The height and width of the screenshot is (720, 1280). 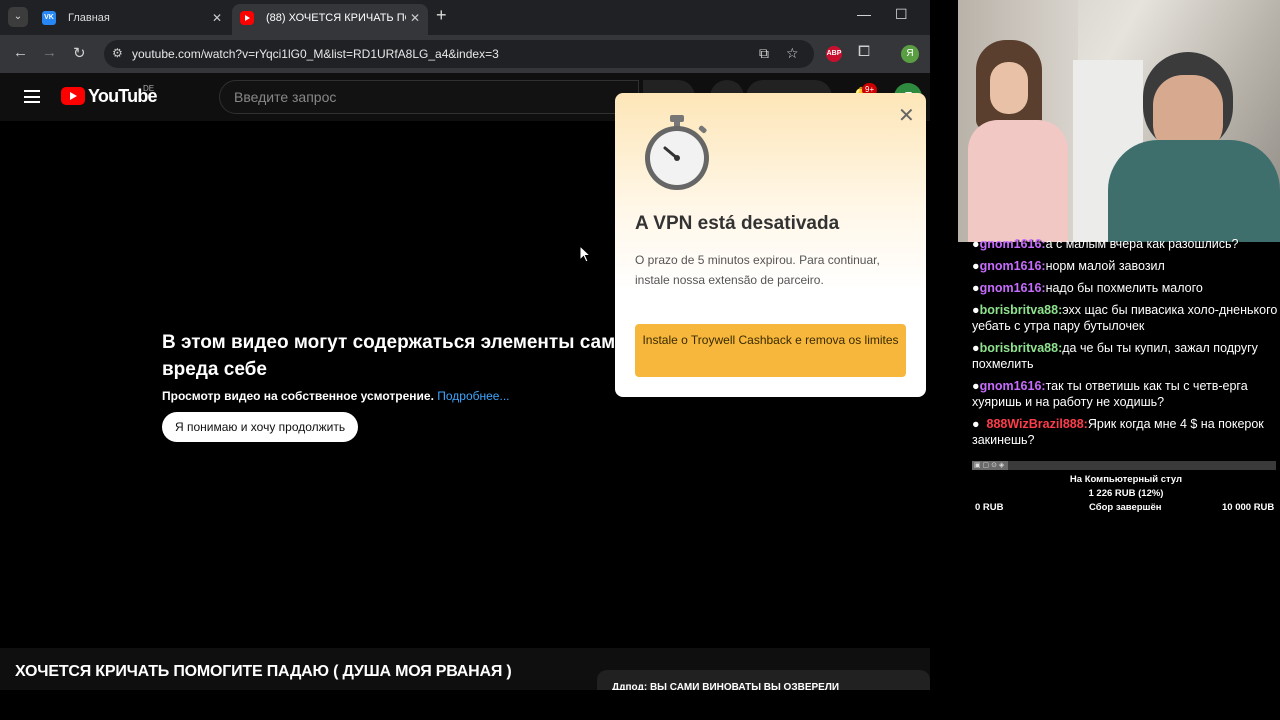 I want to click on tab-title: Главная, so click(x=89, y=18).